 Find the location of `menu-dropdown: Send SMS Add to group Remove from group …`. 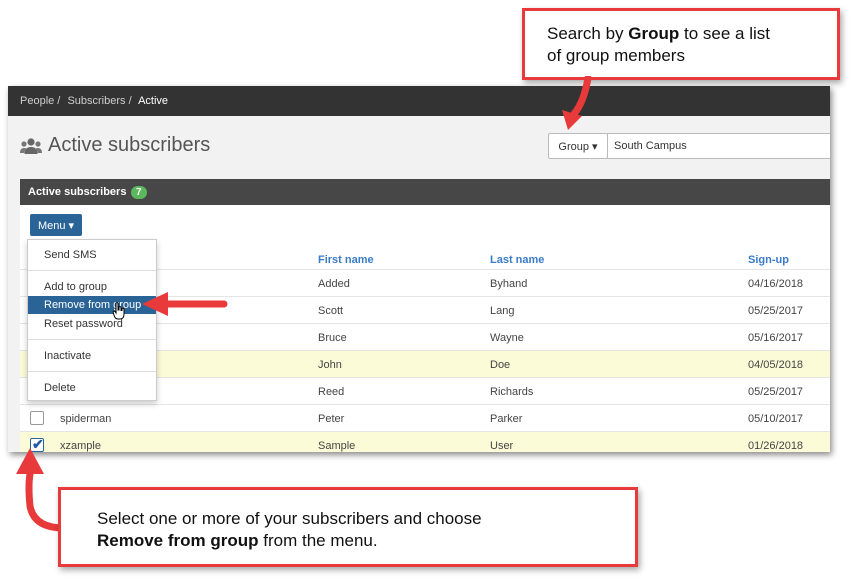

menu-dropdown: Send SMS Add to group Remove from group … is located at coordinates (92, 320).